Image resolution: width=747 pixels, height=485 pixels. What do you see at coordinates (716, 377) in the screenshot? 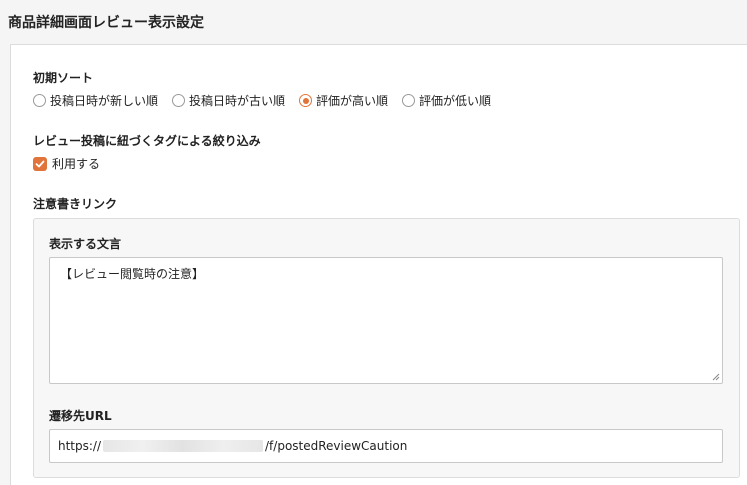
I see `resize-handle-icon` at bounding box center [716, 377].